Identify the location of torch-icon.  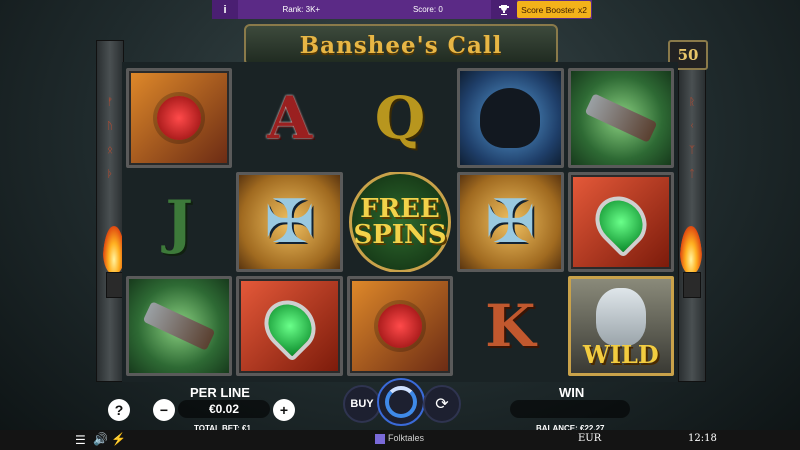
(691, 262).